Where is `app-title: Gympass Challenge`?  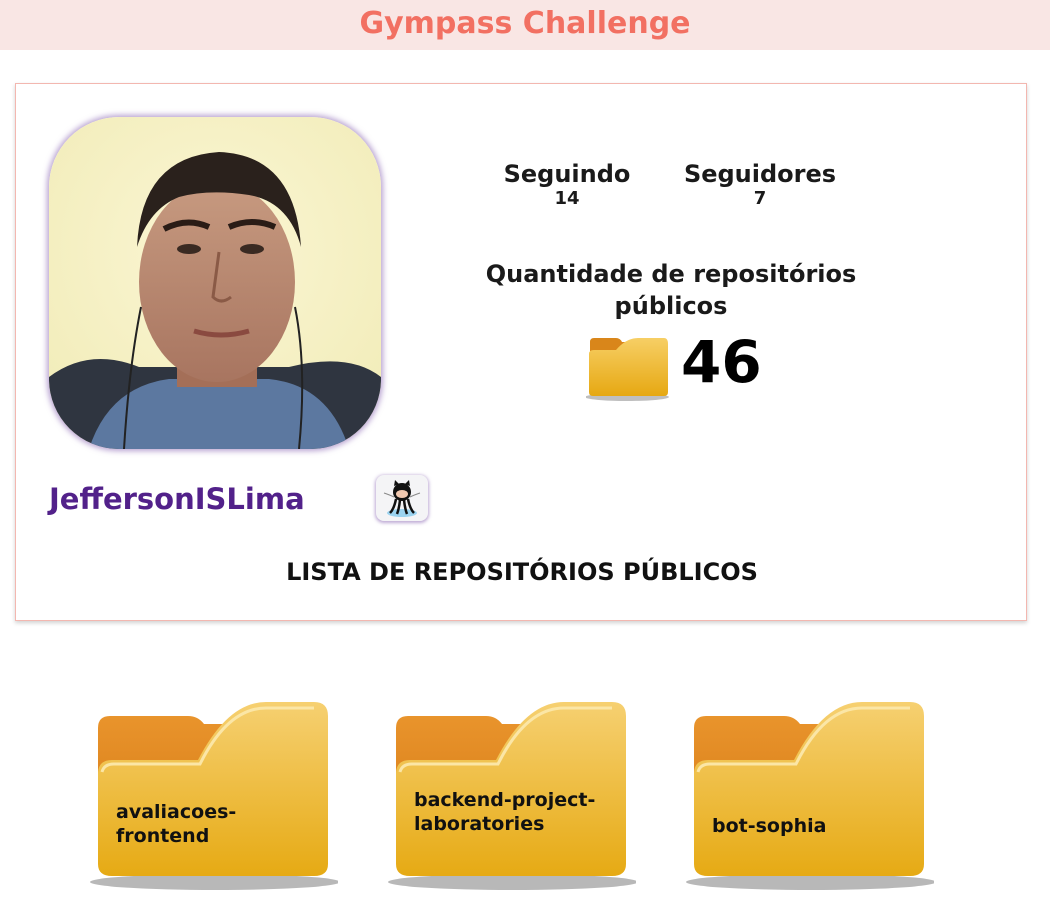
app-title: Gympass Challenge is located at coordinates (525, 23).